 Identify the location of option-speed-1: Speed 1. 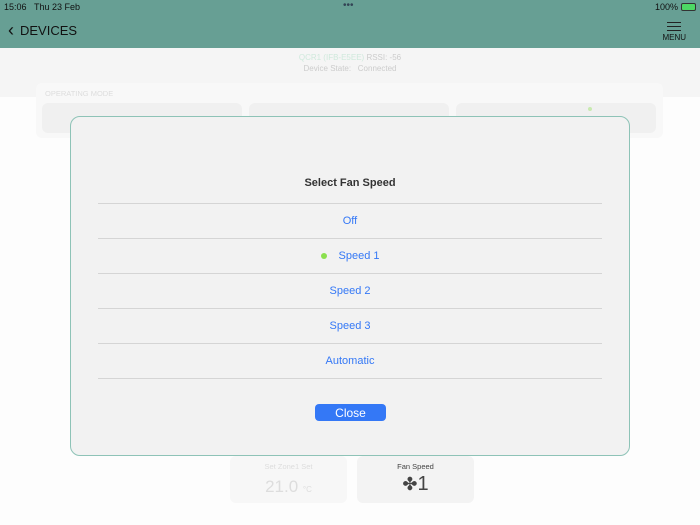
(350, 256).